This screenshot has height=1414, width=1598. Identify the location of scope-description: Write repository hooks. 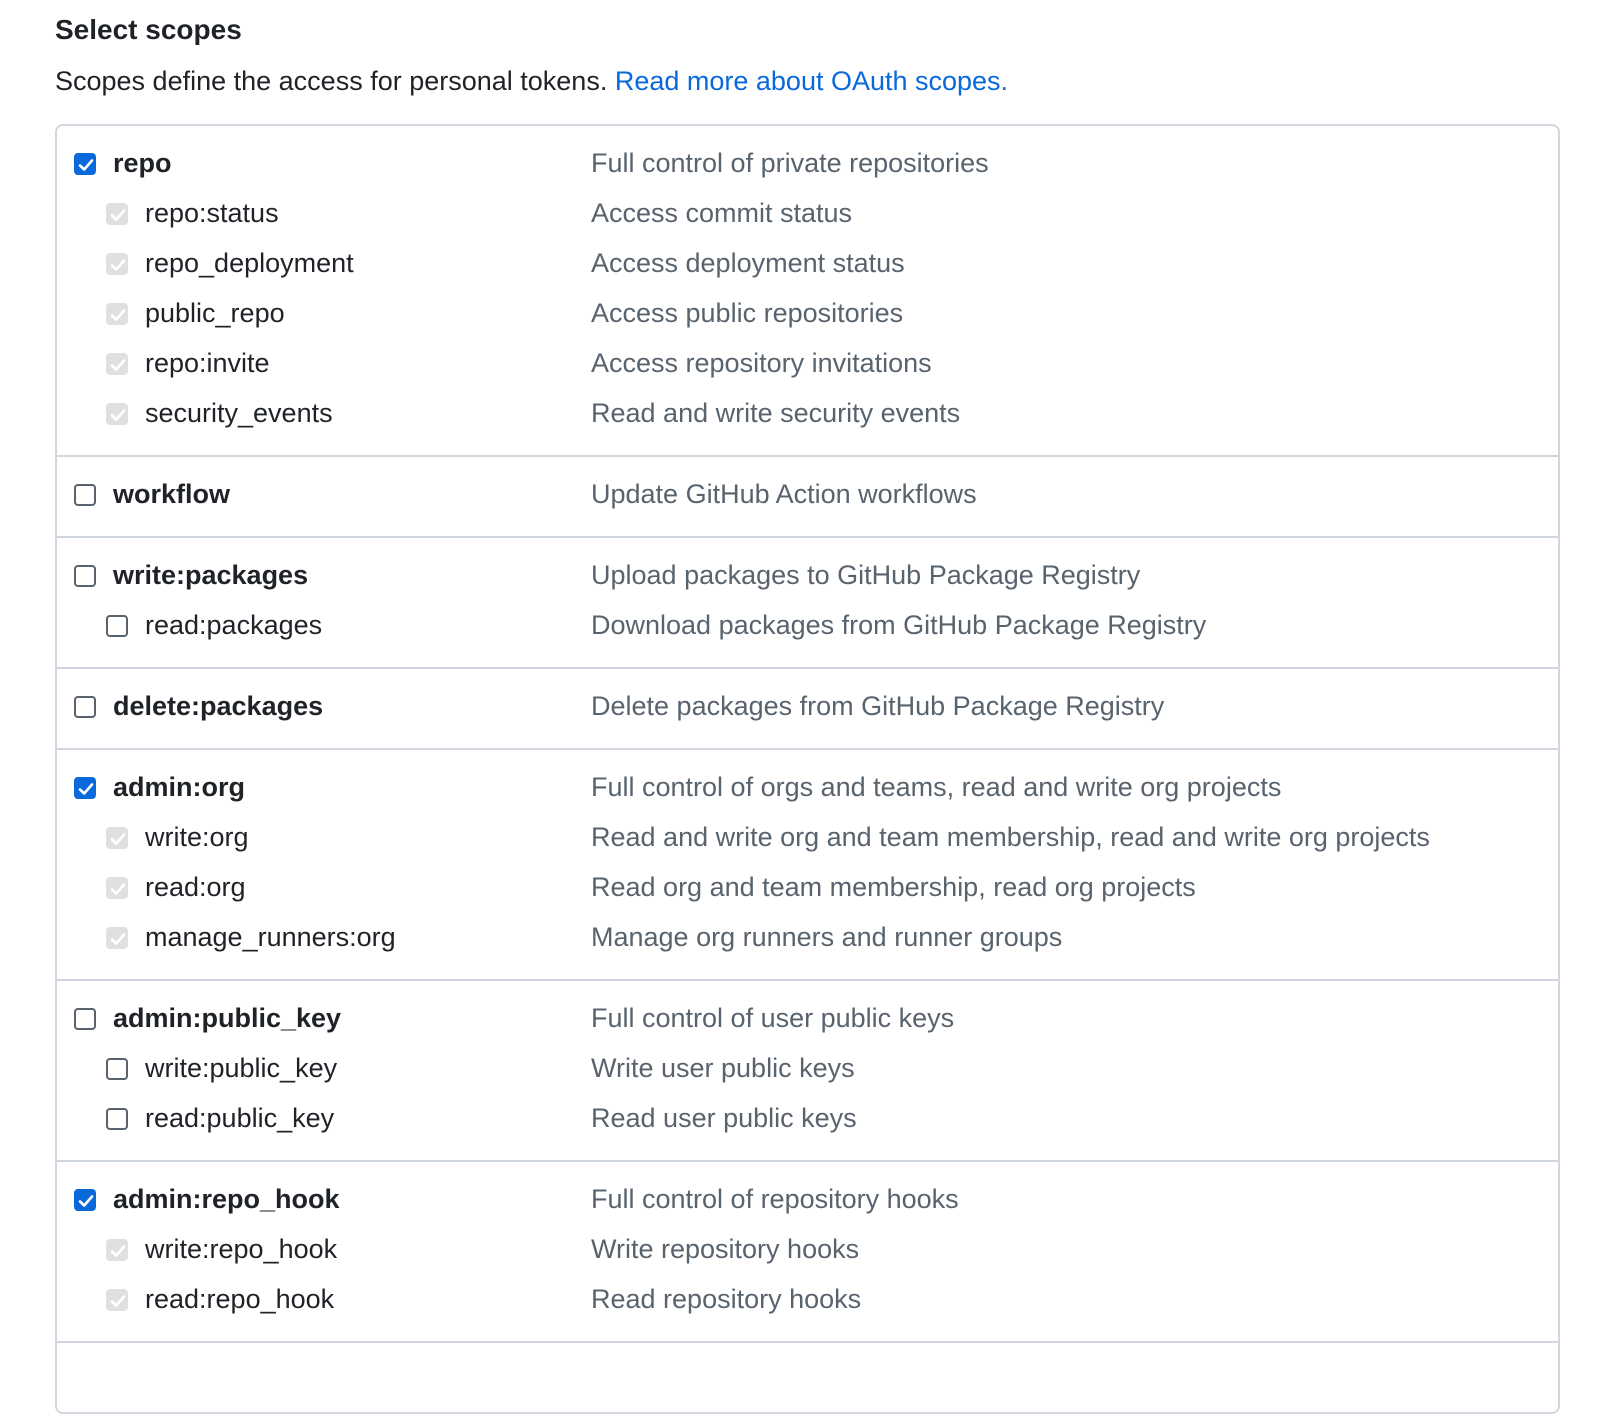
(725, 1249).